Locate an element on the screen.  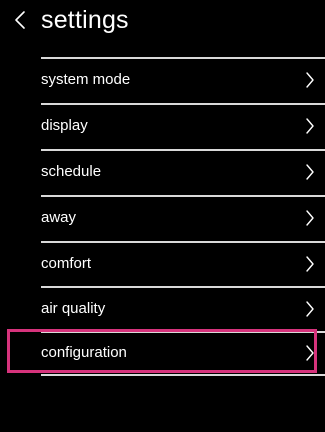
menu-item-schedule: schedule is located at coordinates (162, 172).